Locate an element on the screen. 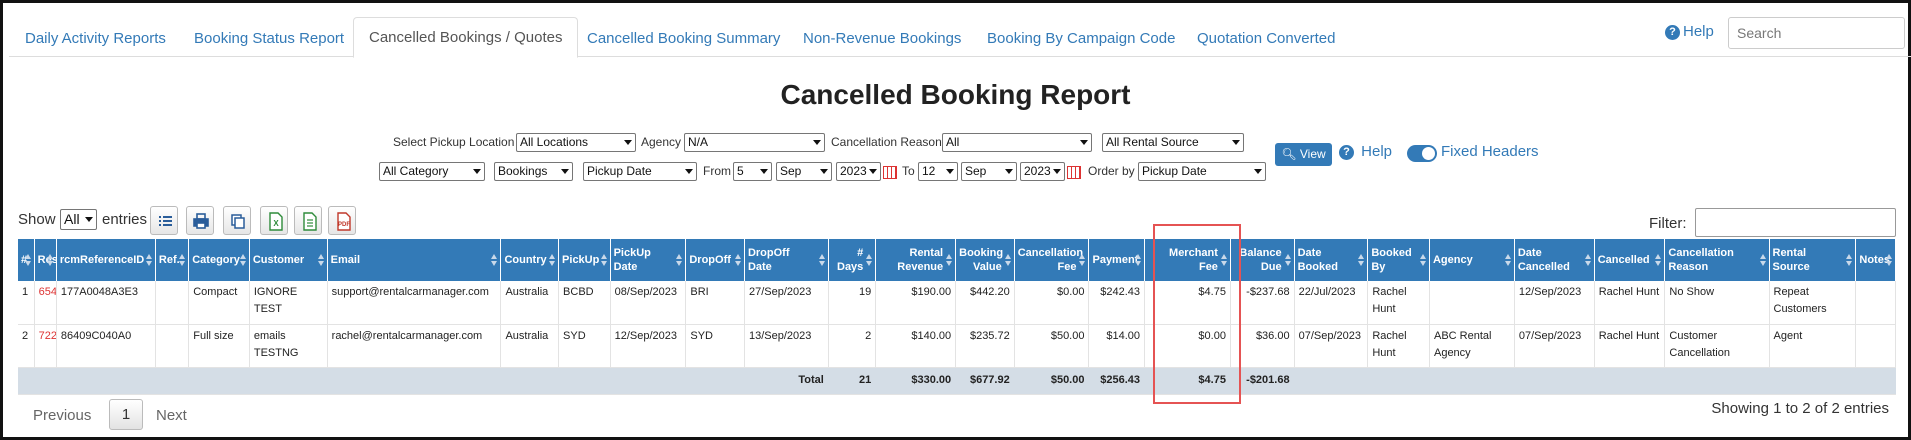 The height and width of the screenshot is (440, 1911). column-header: Rental Source is located at coordinates (1813, 260).